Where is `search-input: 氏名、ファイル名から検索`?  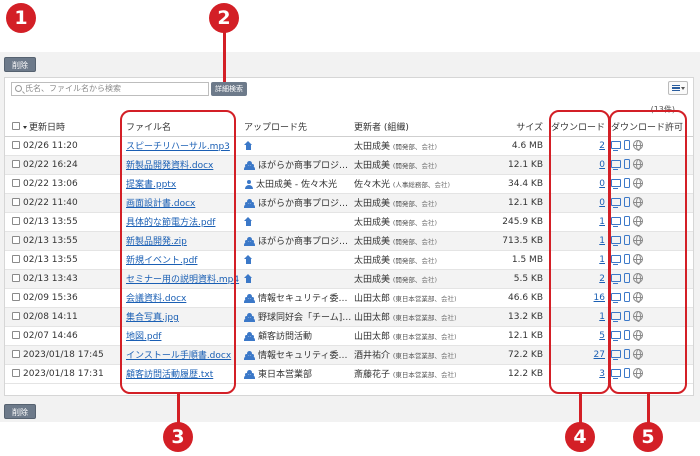
search-input: 氏名、ファイル名から検索 is located at coordinates (110, 89).